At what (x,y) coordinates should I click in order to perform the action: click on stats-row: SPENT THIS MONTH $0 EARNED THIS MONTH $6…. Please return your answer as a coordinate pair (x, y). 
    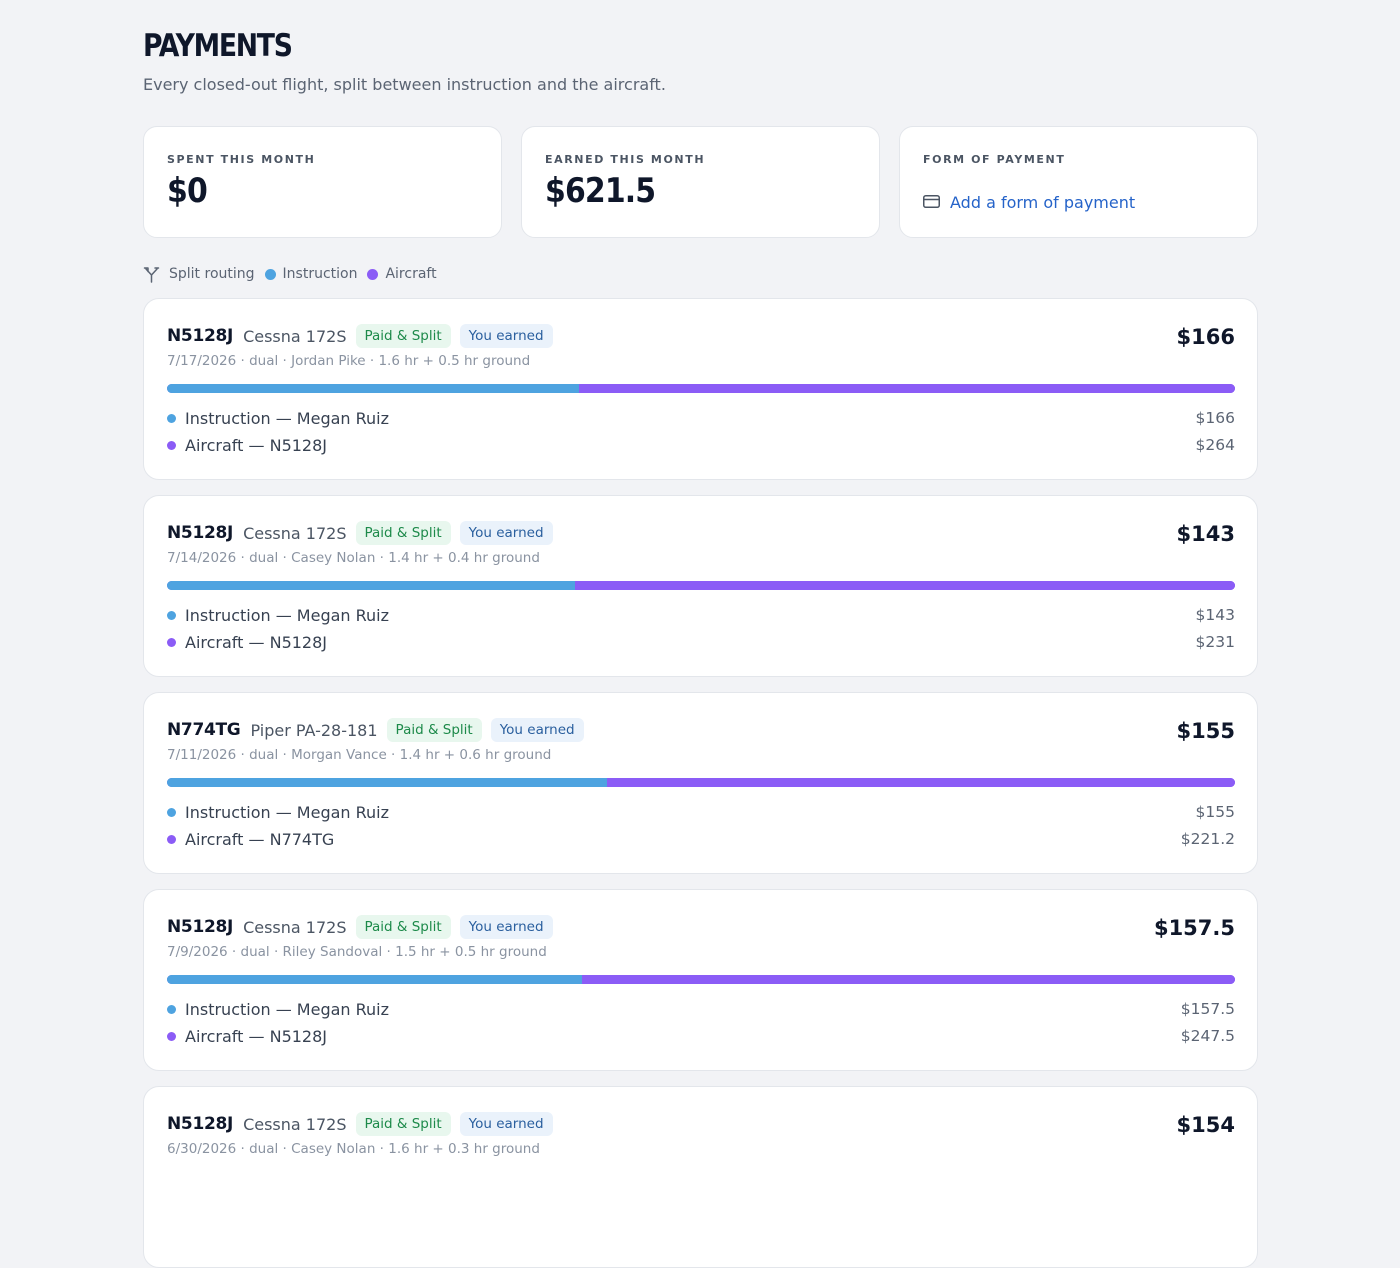
    Looking at the image, I should click on (700, 182).